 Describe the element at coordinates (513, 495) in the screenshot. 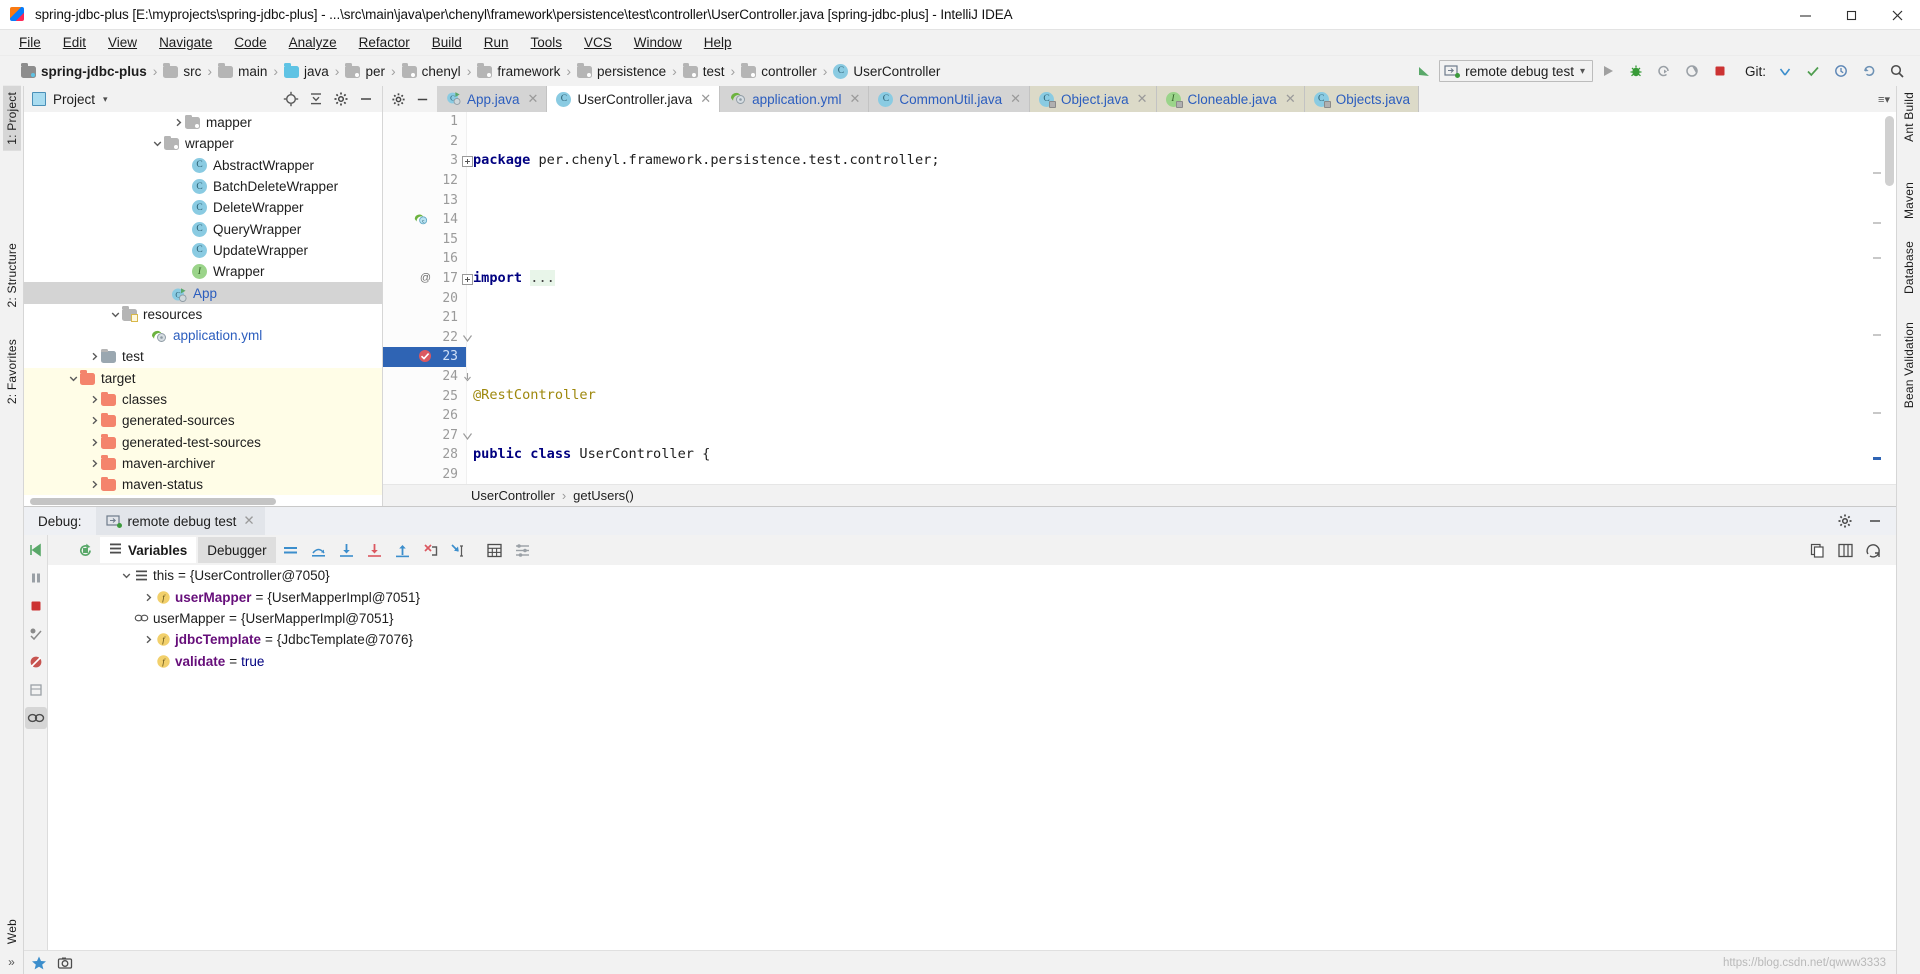

I see `breadcrumb-class-name: UserController` at that location.